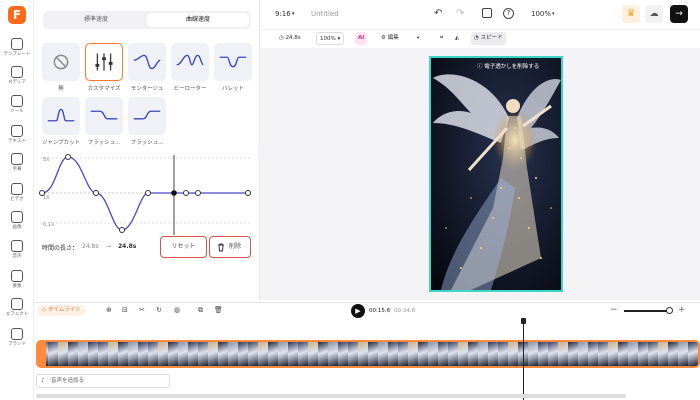 The height and width of the screenshot is (400, 700). I want to click on rail-item-0: テンプレート, so click(17, 49).